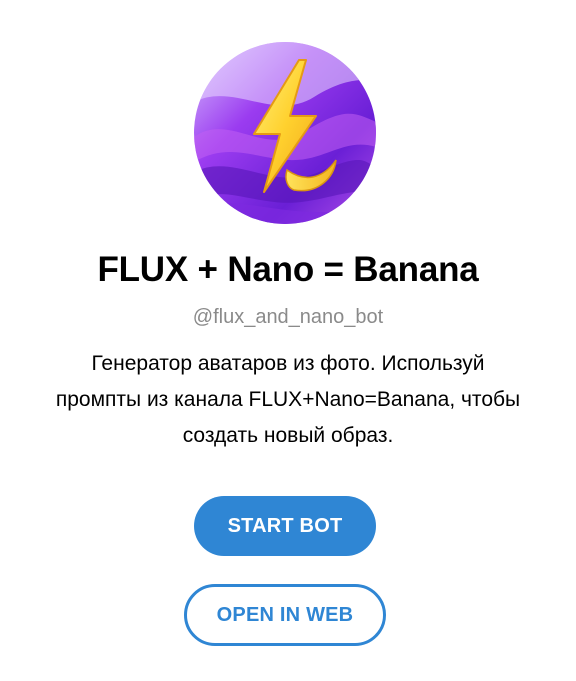 The height and width of the screenshot is (681, 576). I want to click on lightning-banana-icon, so click(285, 133).